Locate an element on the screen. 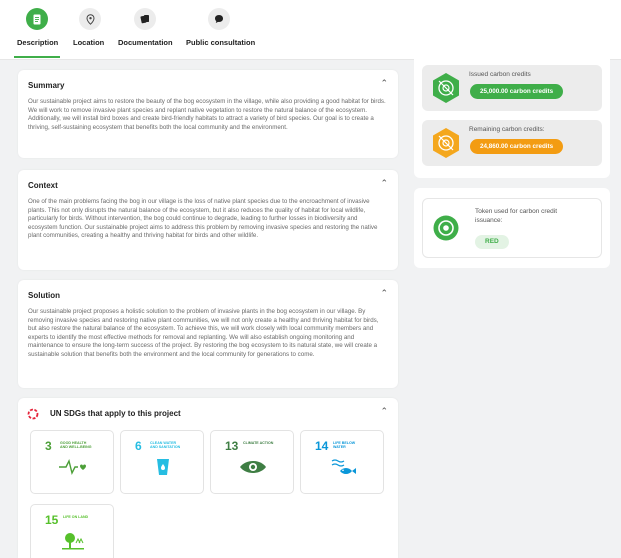 The image size is (621, 558). tab-documentation: Documentation is located at coordinates (146, 30).